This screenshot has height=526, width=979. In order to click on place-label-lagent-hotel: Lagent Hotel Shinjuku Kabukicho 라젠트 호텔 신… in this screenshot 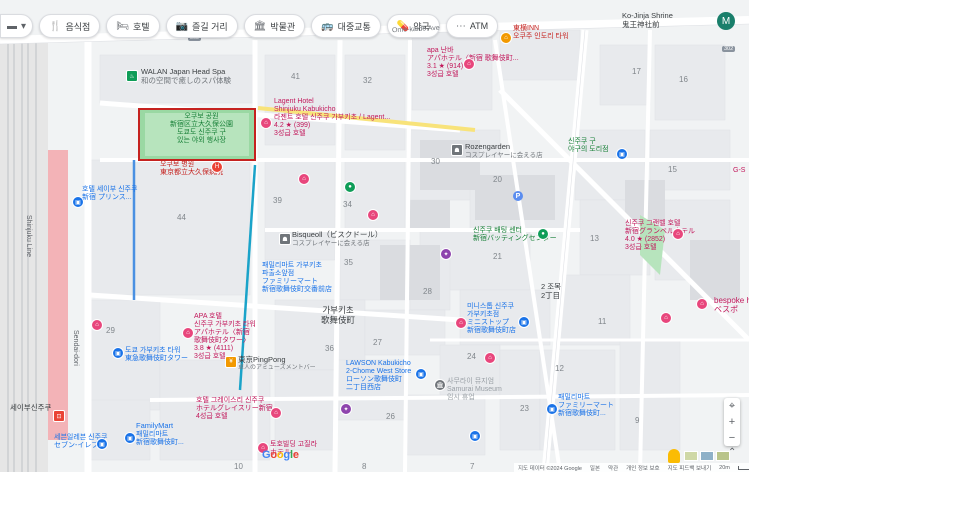, I will do `click(332, 118)`.